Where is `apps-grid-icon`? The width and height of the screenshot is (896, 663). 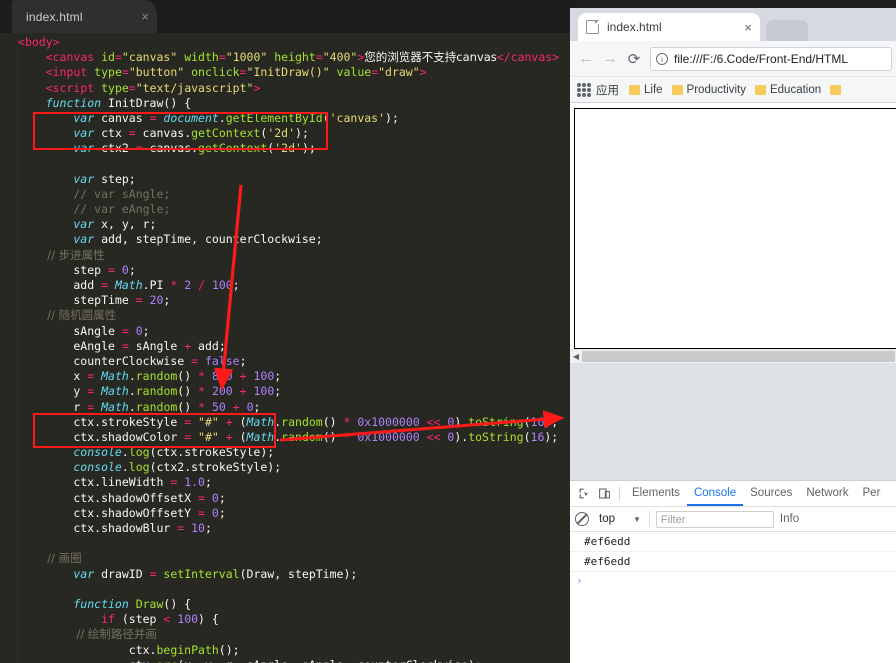 apps-grid-icon is located at coordinates (584, 89).